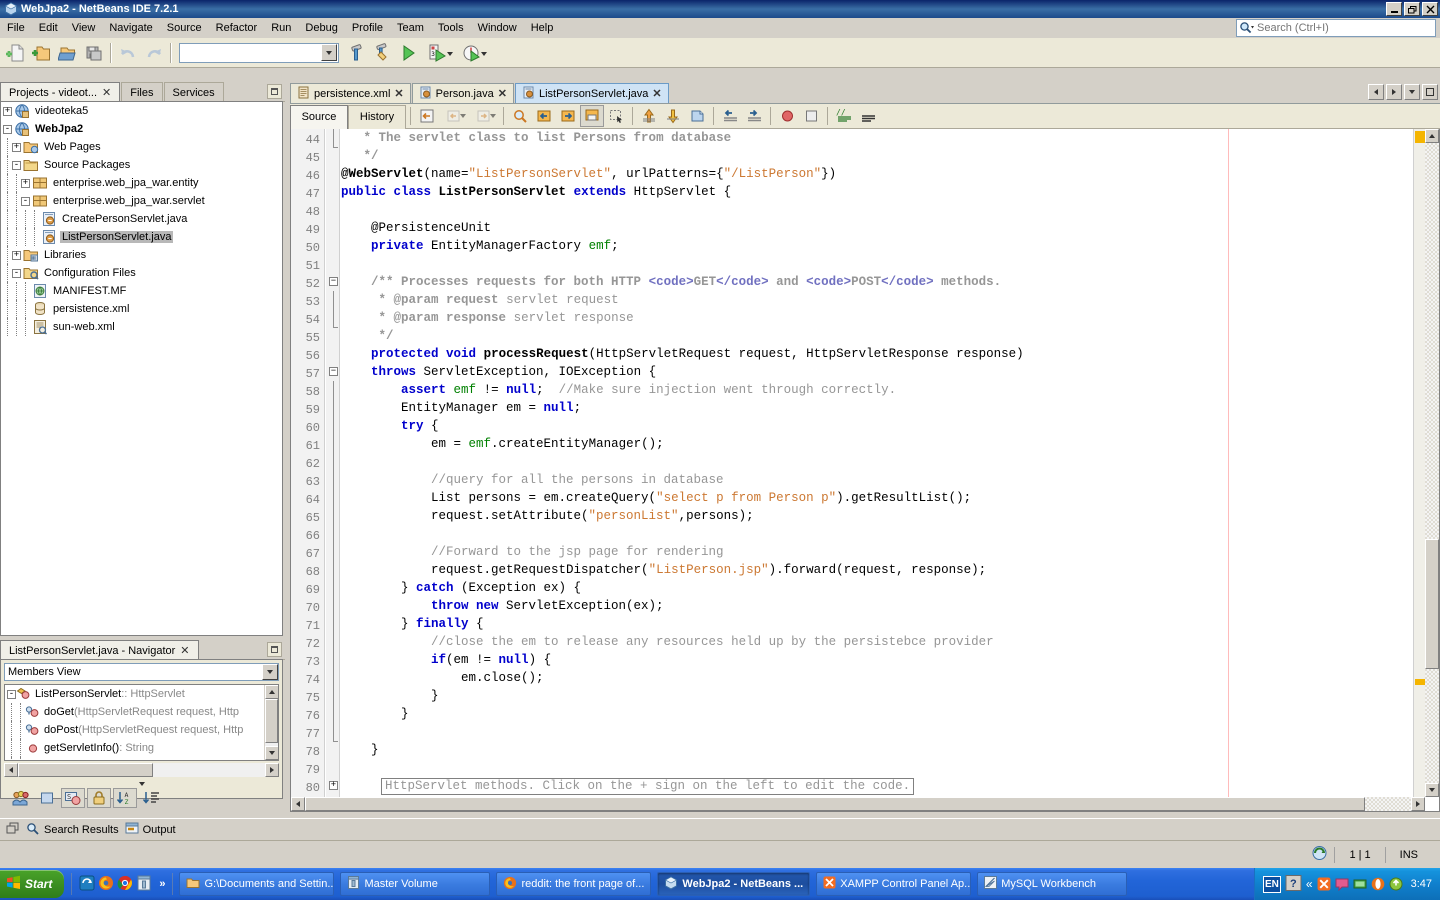 This screenshot has width=1440, height=900. What do you see at coordinates (154, 53) in the screenshot?
I see `redo-button` at bounding box center [154, 53].